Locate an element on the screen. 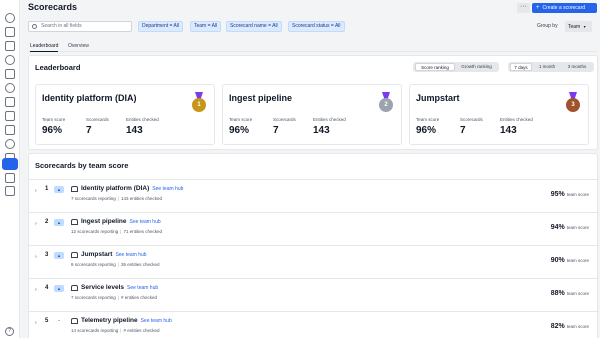  document-icon is located at coordinates (10, 102).